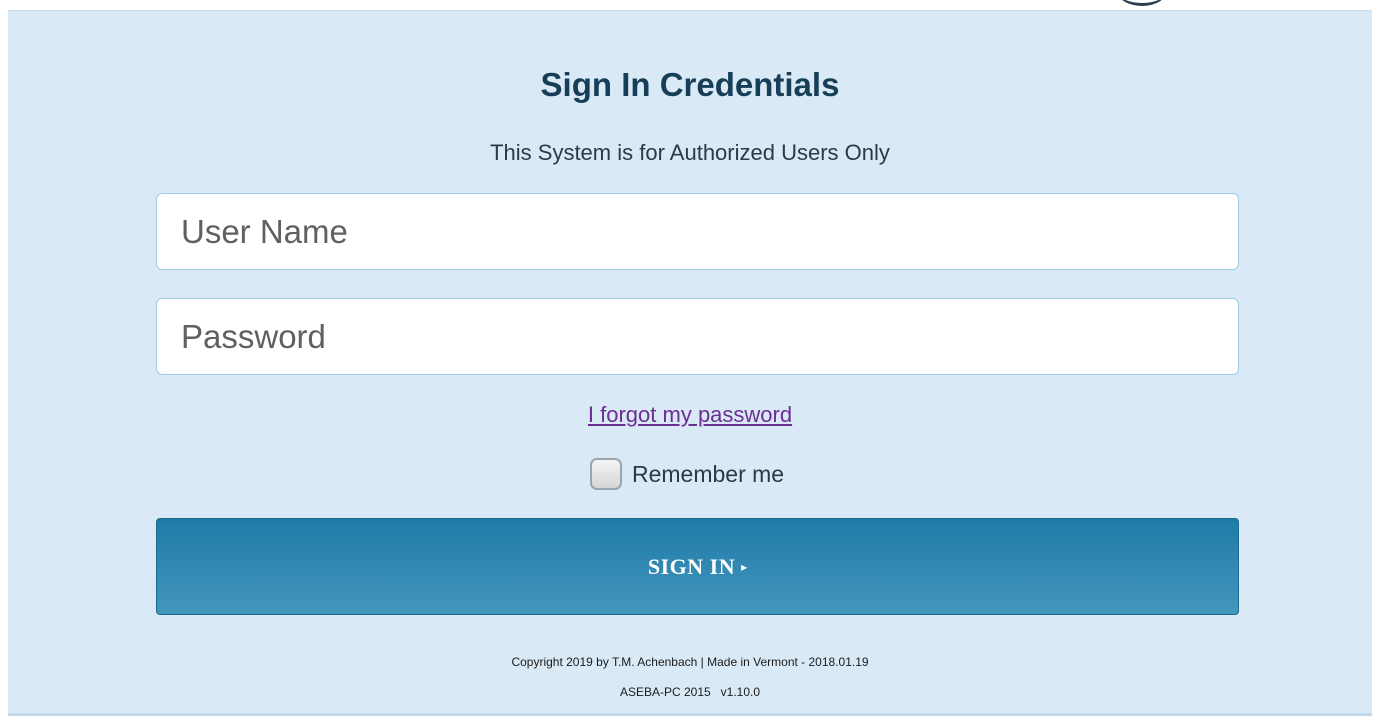 This screenshot has width=1374, height=721. Describe the element at coordinates (691, 566) in the screenshot. I see `sign-in-label: SIGN IN` at that location.